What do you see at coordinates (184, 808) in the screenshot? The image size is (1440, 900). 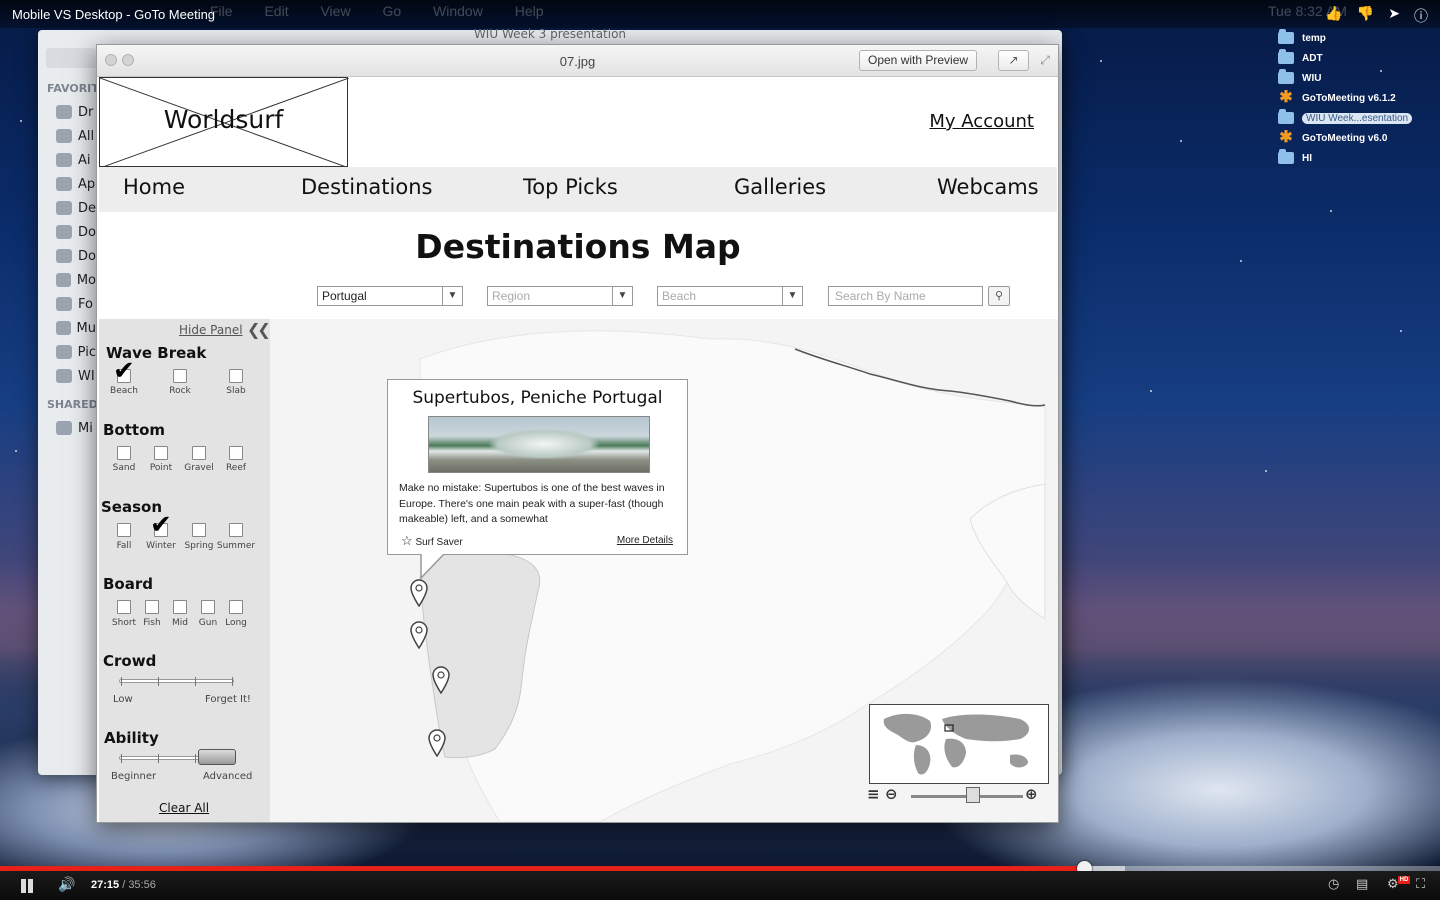 I see `clear-all-link: Clear All` at bounding box center [184, 808].